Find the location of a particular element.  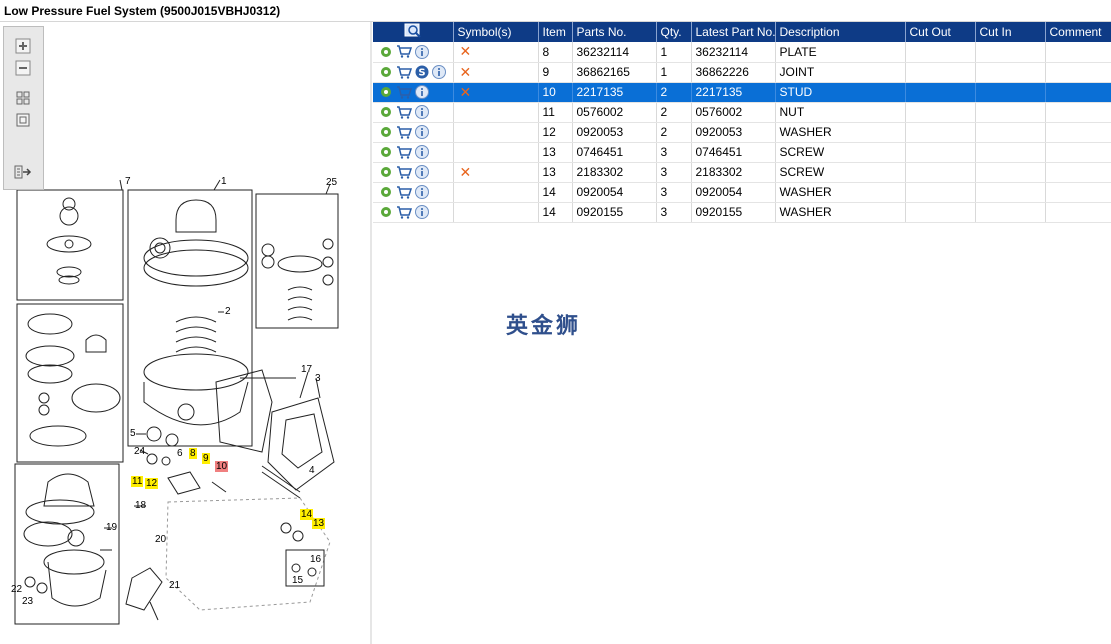

part-no-cell: 0920053 is located at coordinates (614, 132).